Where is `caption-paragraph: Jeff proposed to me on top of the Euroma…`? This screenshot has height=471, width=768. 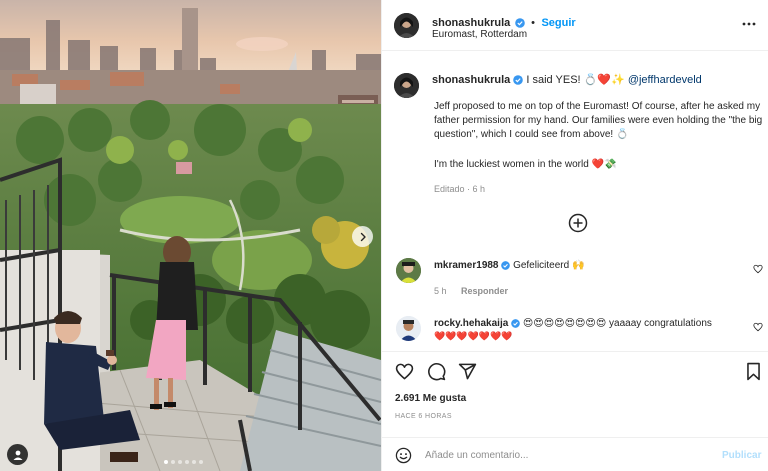
caption-paragraph: Jeff proposed to me on top of the Euroma… is located at coordinates (598, 120).